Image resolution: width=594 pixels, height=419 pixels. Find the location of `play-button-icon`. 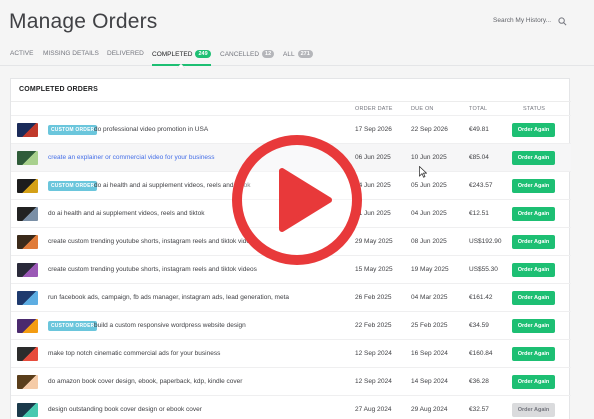

play-button-icon is located at coordinates (297, 200).